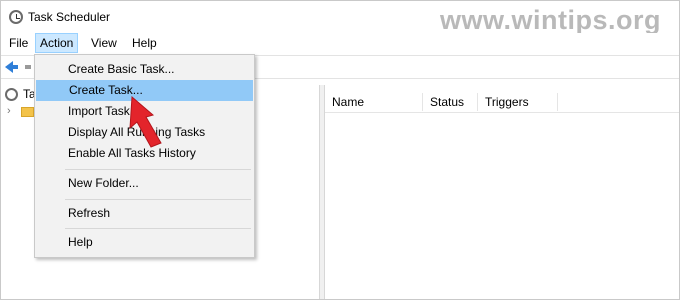  I want to click on forward-button, so click(28, 67).